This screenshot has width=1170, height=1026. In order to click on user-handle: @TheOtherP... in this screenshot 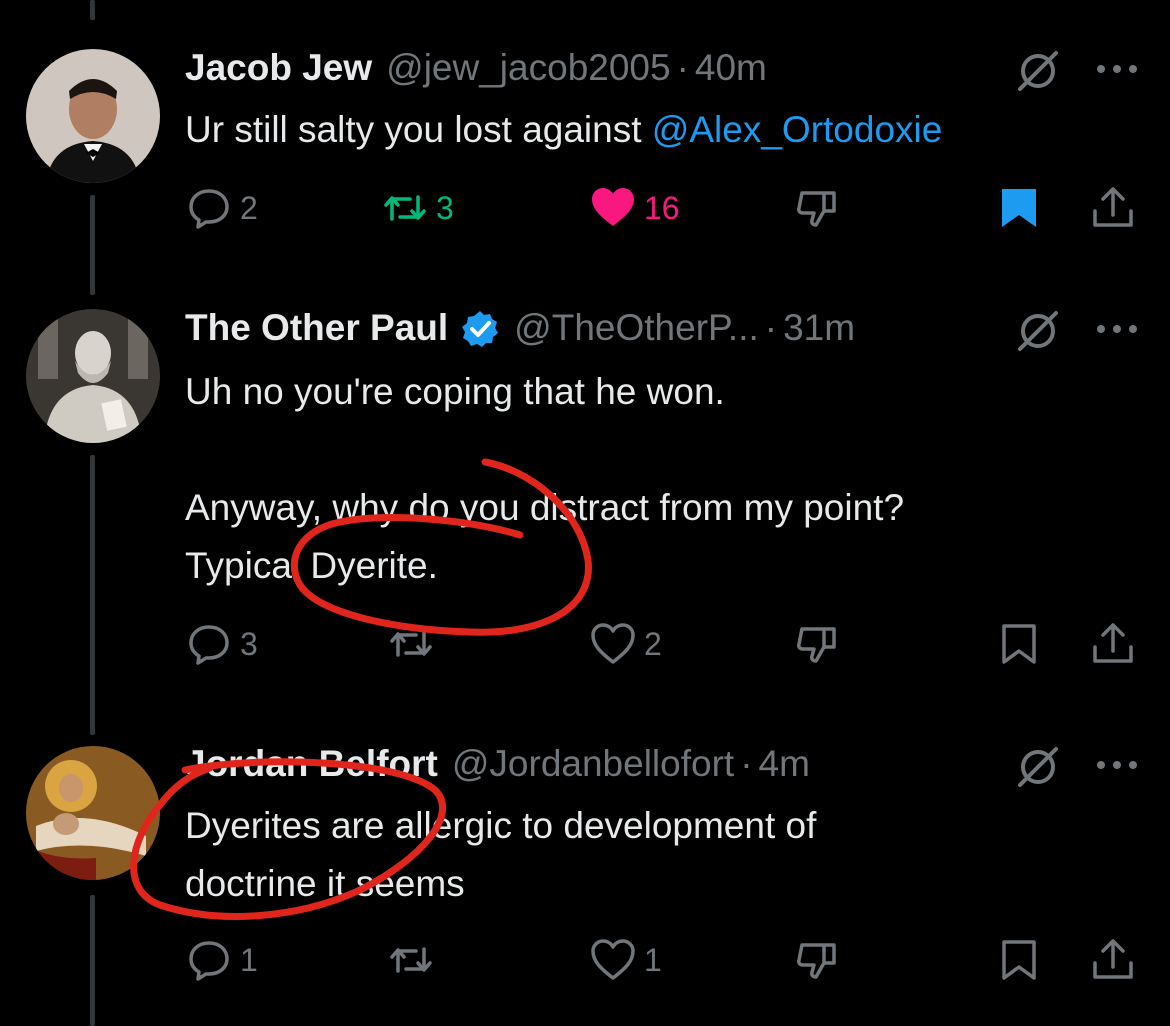, I will do `click(636, 328)`.